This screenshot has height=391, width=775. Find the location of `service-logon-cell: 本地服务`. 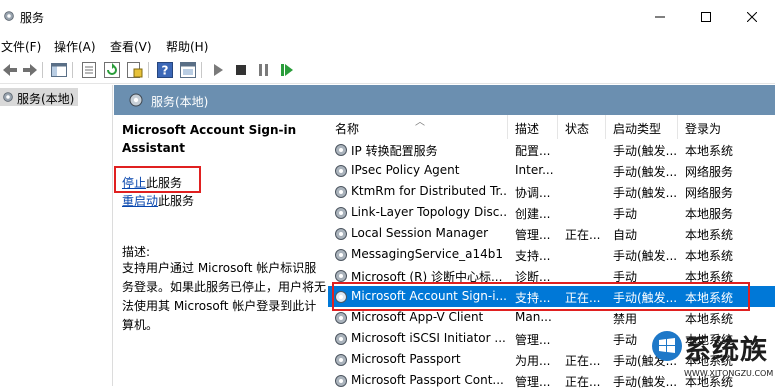

service-logon-cell: 本地服务 is located at coordinates (709, 214).